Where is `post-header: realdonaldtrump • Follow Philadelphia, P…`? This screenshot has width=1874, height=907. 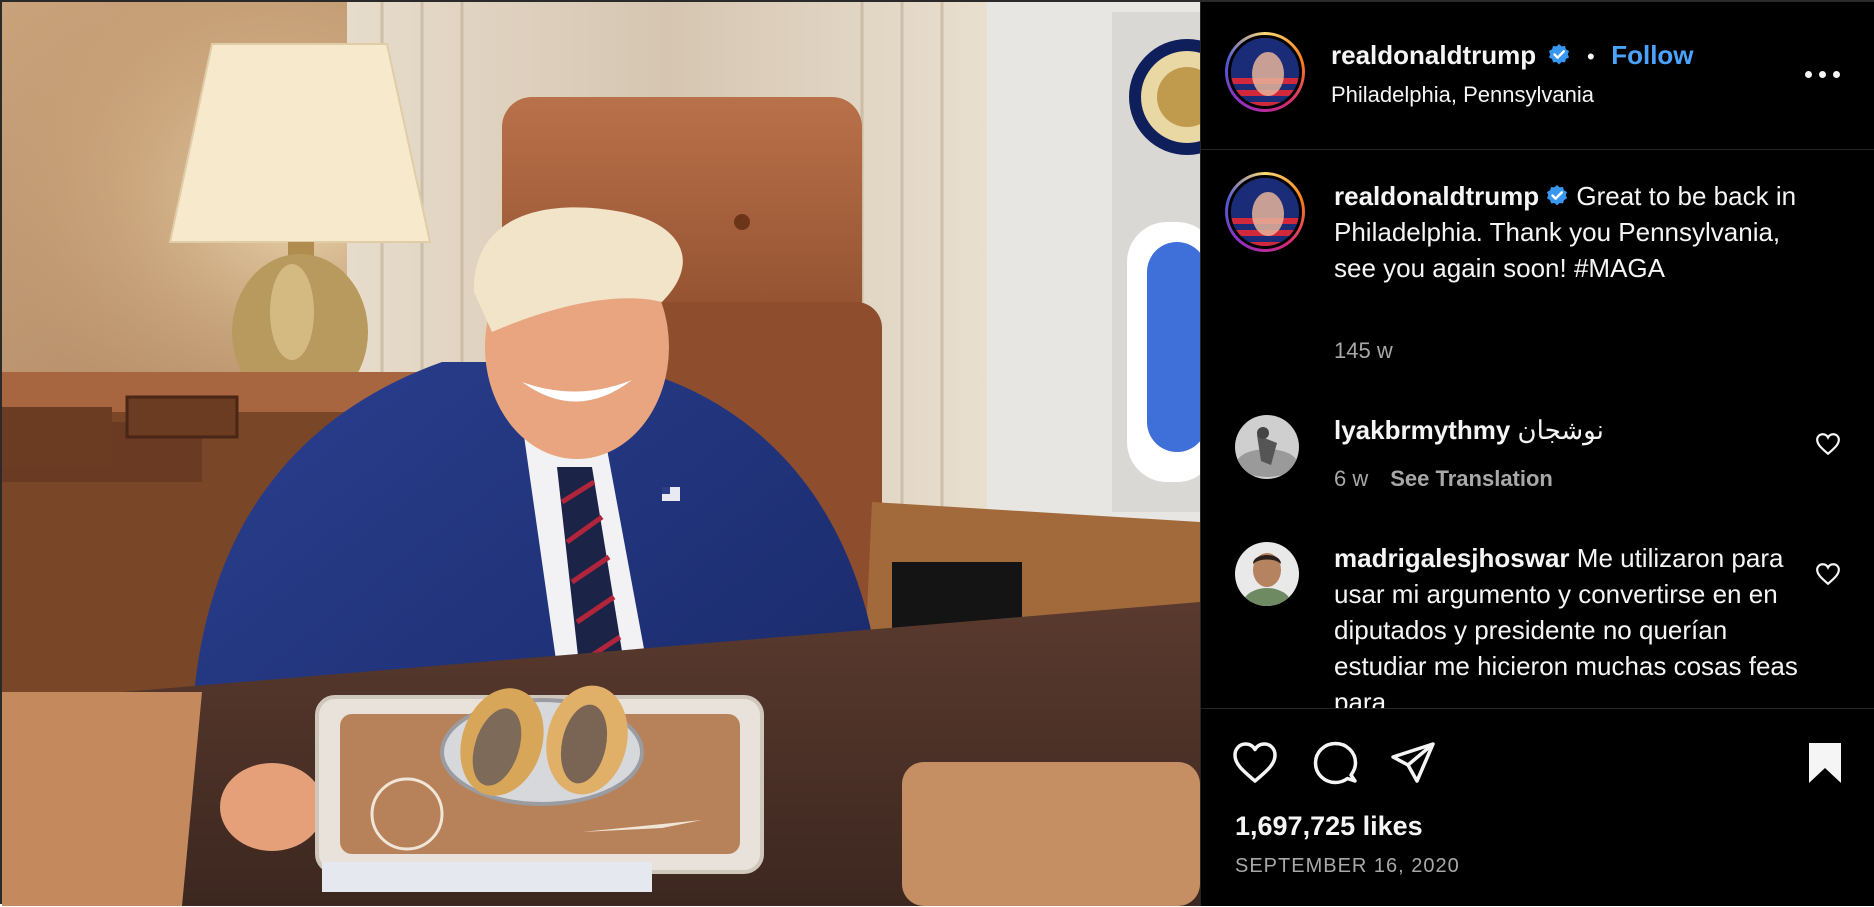 post-header: realdonaldtrump • Follow Philadelphia, P… is located at coordinates (1537, 76).